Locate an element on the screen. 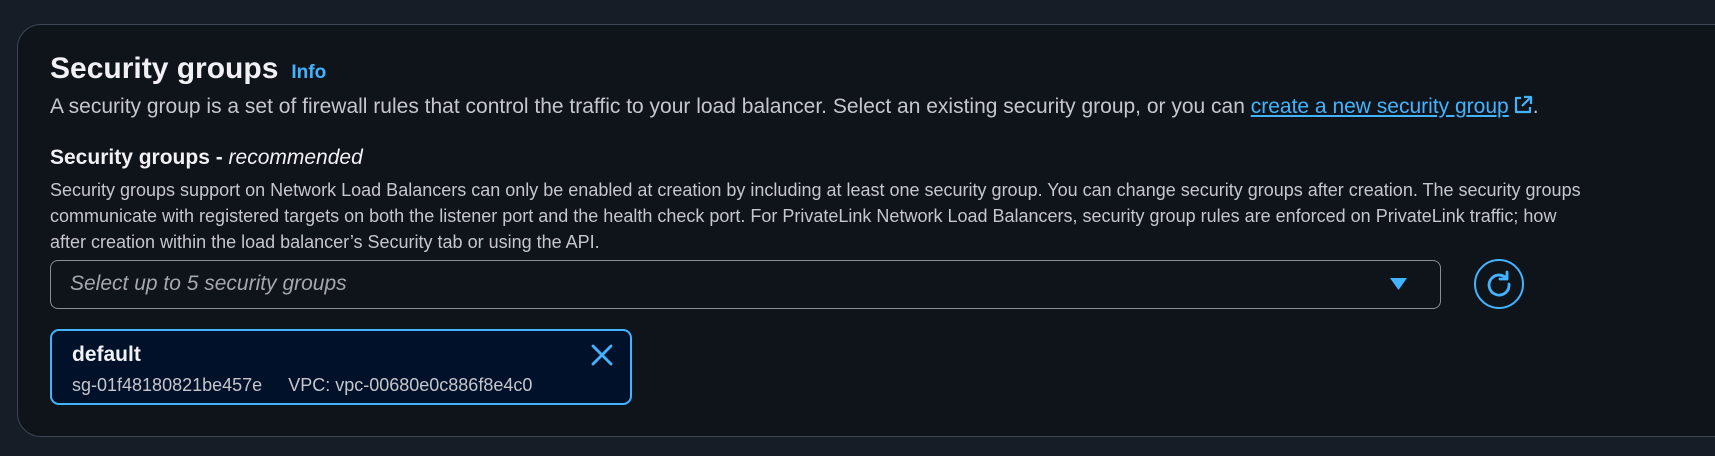 This screenshot has height=456, width=1715. security-groups-select: Select up to 5 security groups is located at coordinates (745, 284).